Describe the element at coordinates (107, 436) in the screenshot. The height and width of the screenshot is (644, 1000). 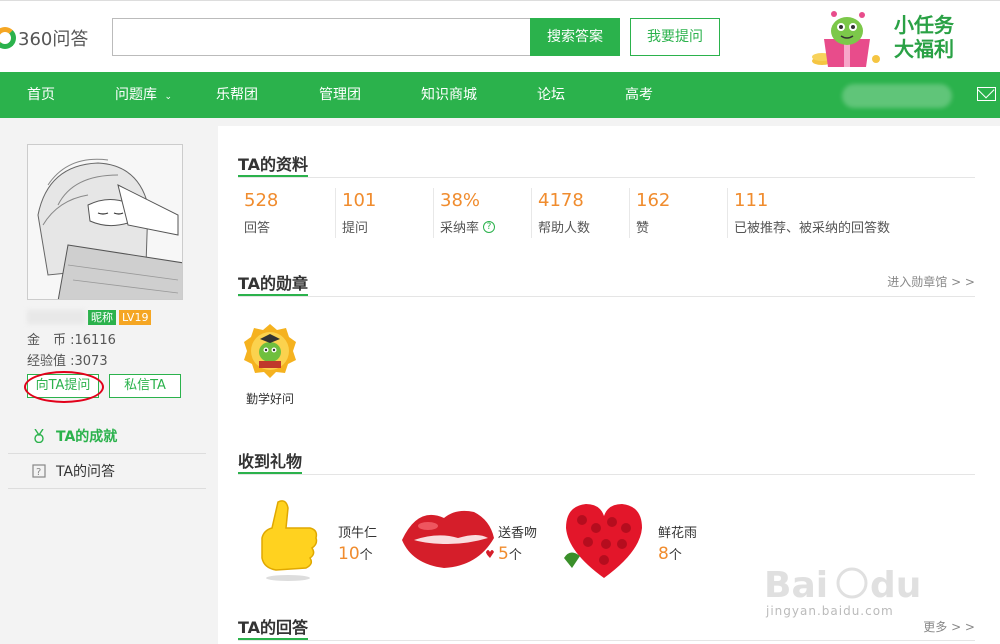
I see `side-menu-achievements: TA的成就` at that location.